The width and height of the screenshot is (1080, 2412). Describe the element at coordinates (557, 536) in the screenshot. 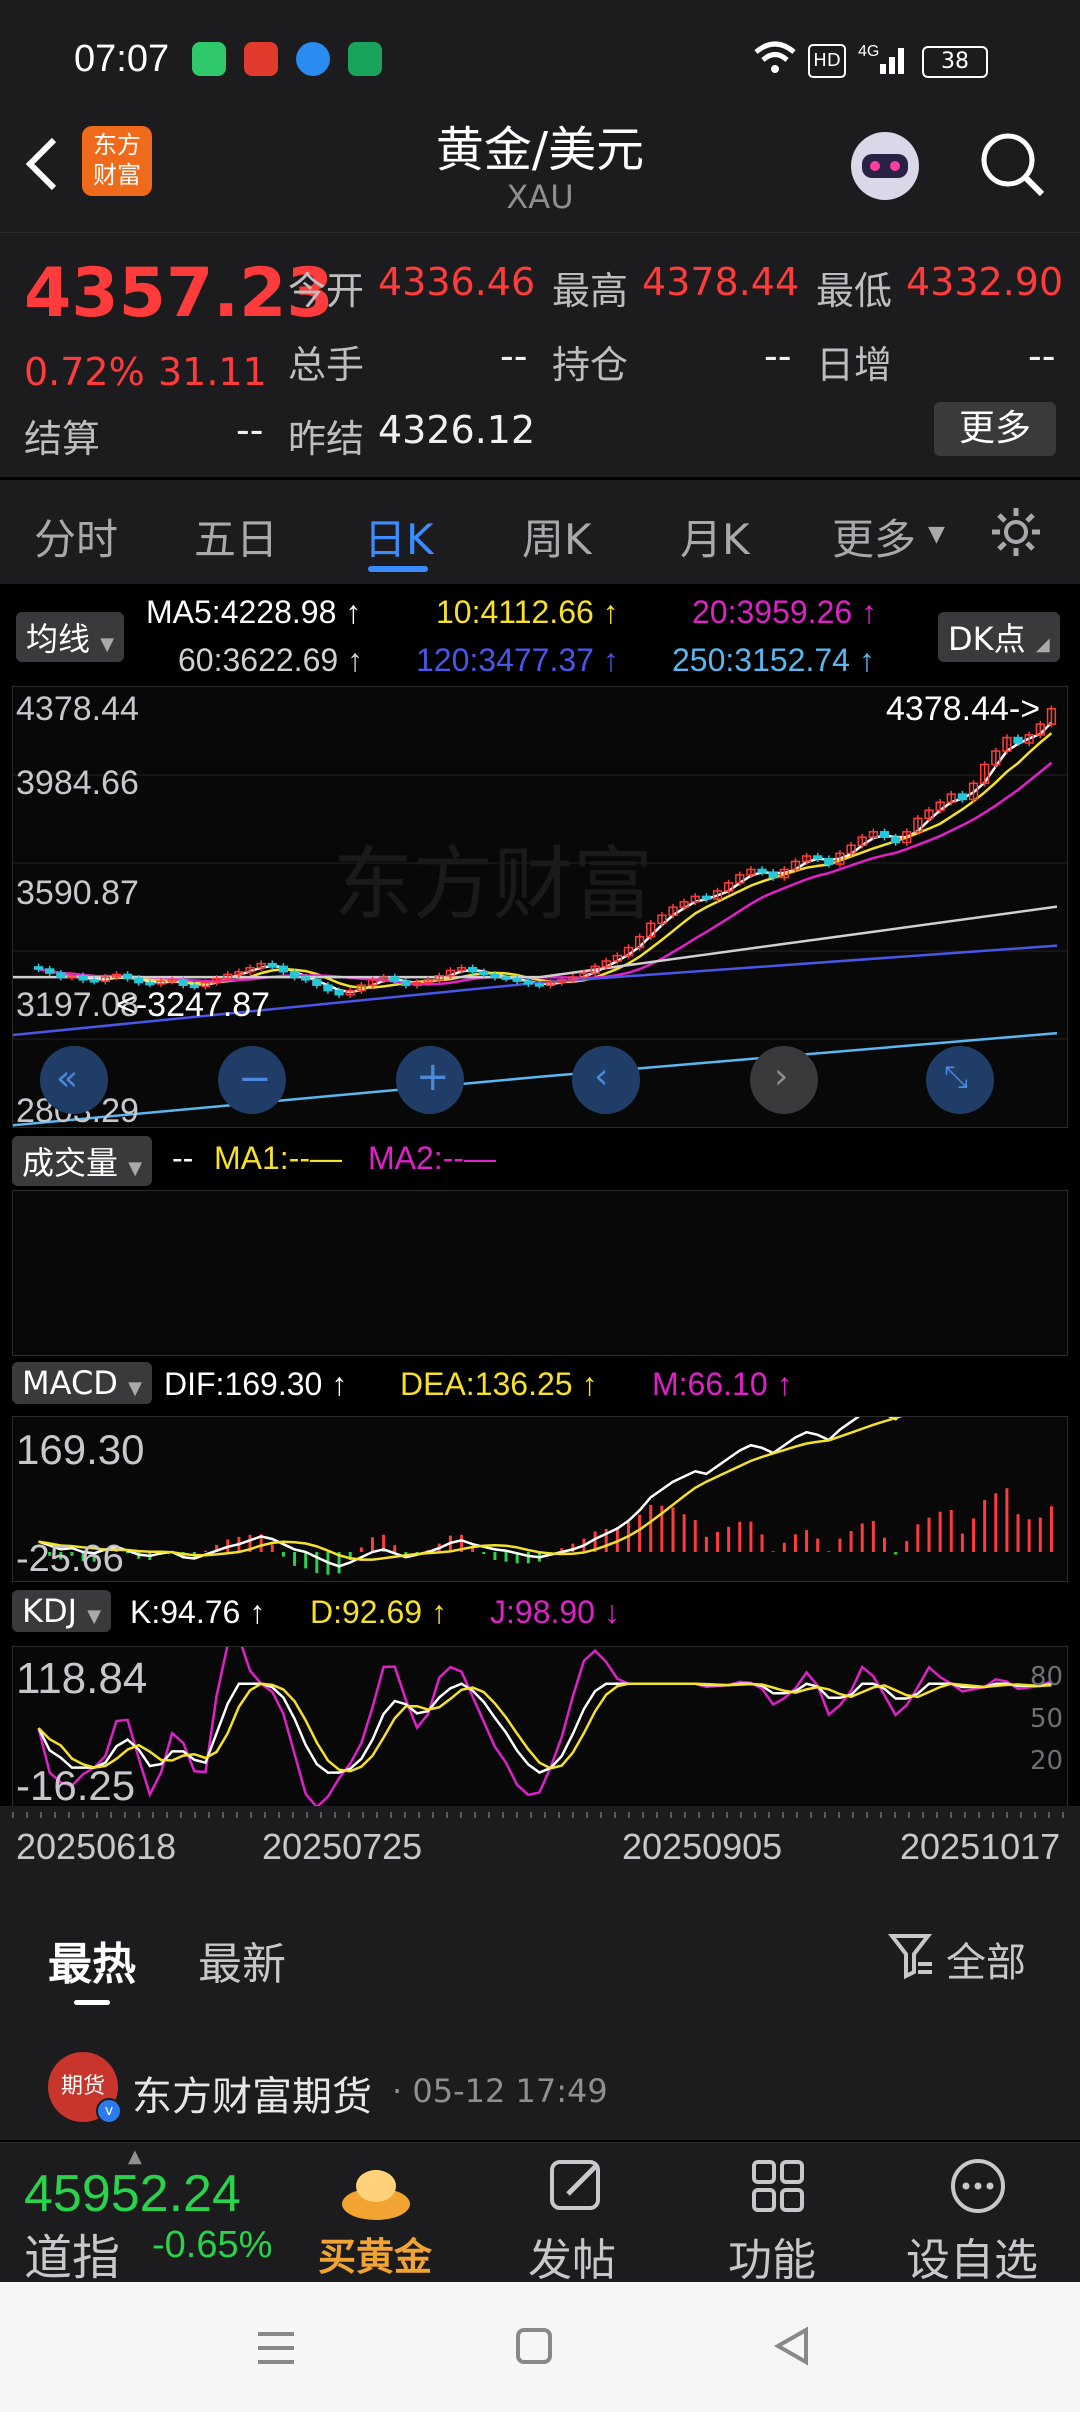

I see `tab-weekly-k: 周K` at that location.